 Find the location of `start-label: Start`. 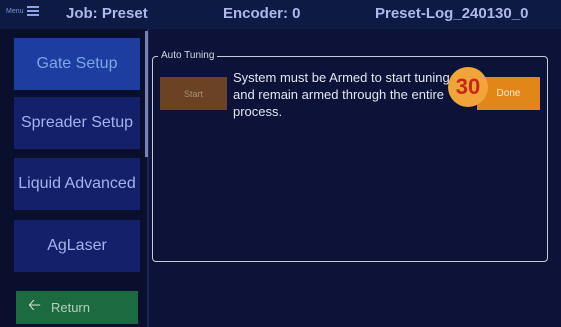

start-label: Start is located at coordinates (193, 93).